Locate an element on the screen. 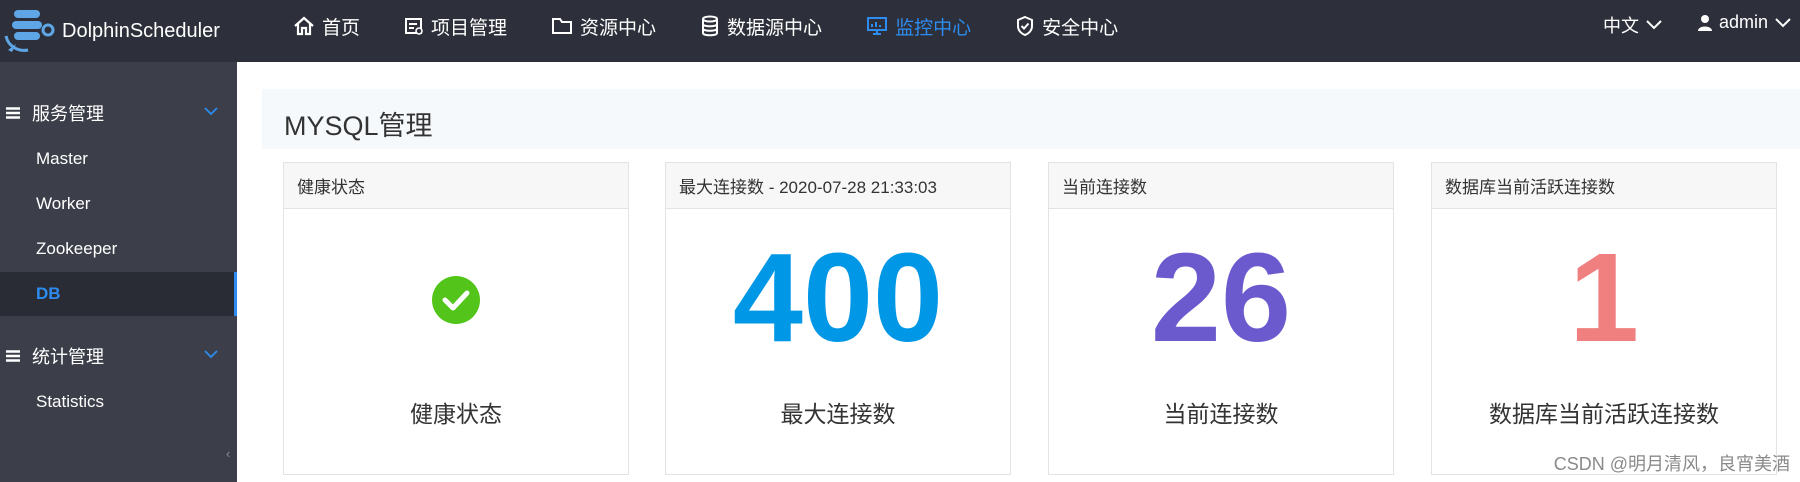  monitor-icon is located at coordinates (877, 26).